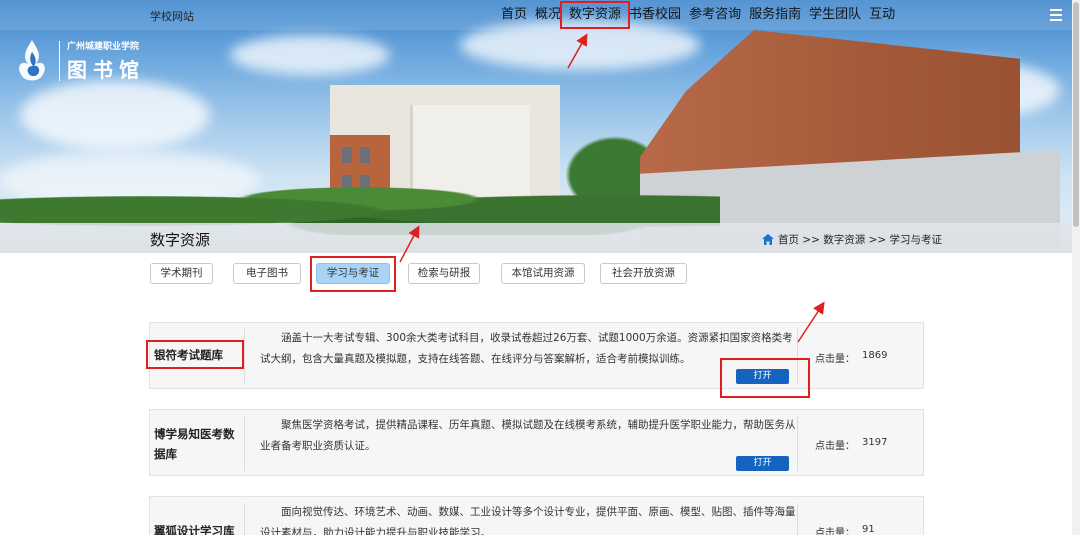  I want to click on resource-name: 翼狐设计学习库, so click(194, 528).